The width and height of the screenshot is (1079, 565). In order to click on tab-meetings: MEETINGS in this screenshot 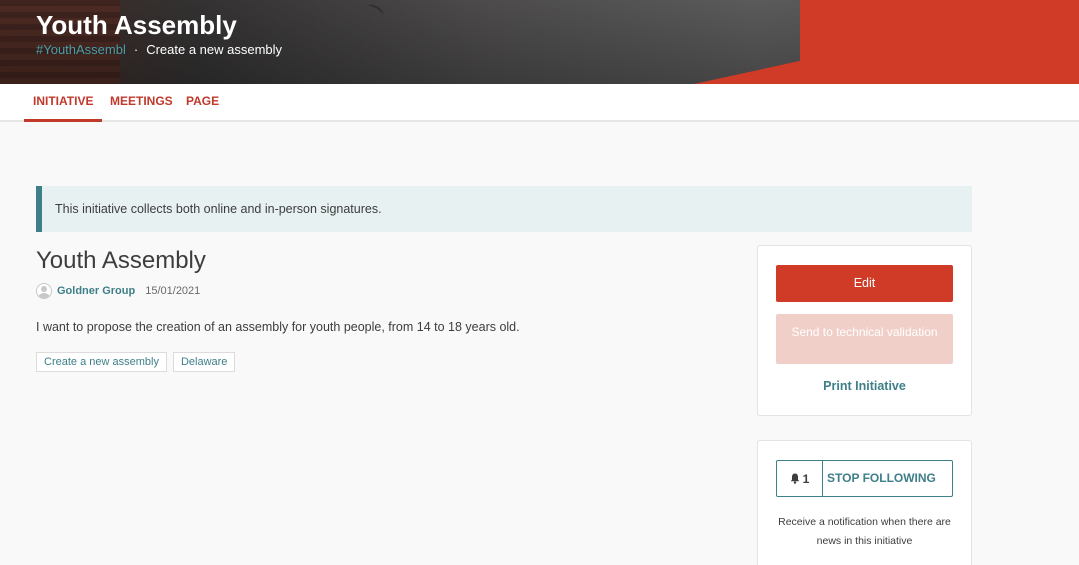, I will do `click(141, 103)`.